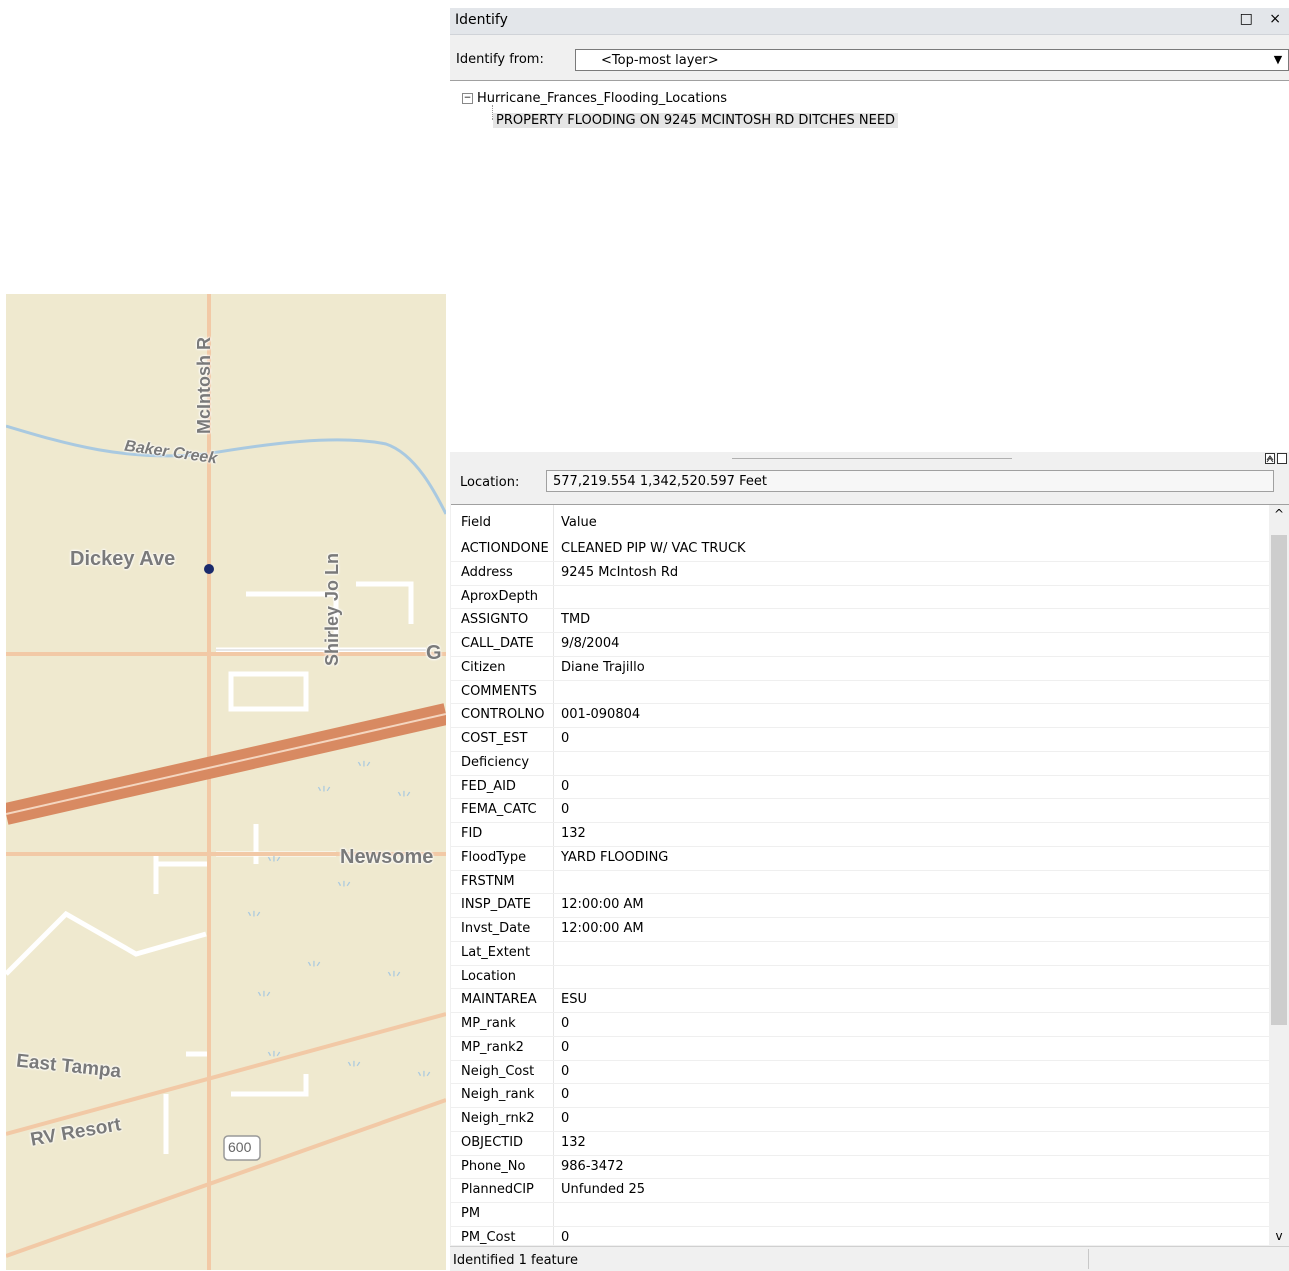 The width and height of the screenshot is (1289, 1271). Describe the element at coordinates (494, 738) in the screenshot. I see `row-field-name: COST_EST` at that location.